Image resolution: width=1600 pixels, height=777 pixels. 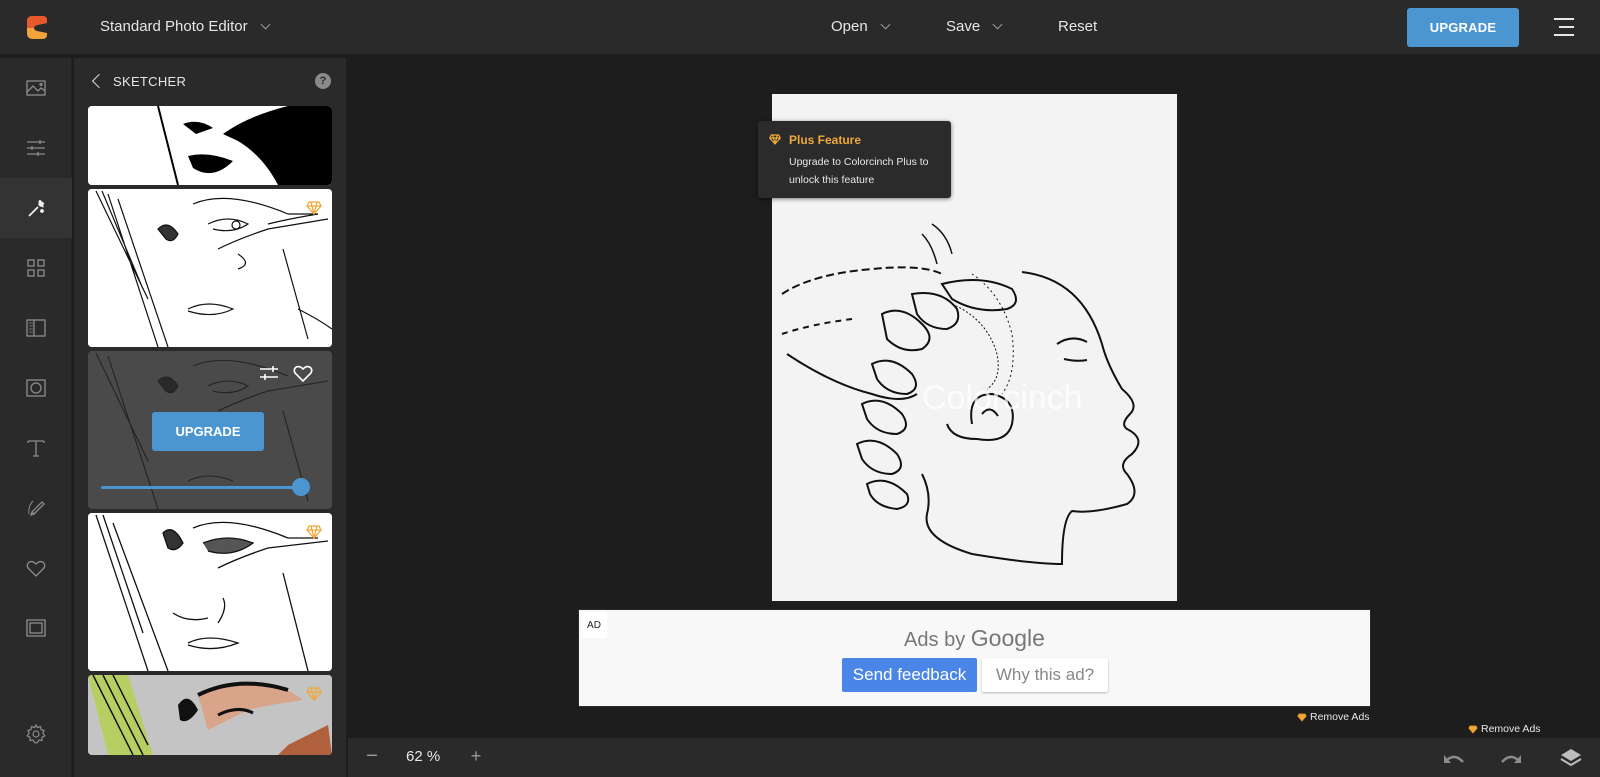 What do you see at coordinates (1045, 675) in the screenshot?
I see `why-this-ad-button: Why this ad?` at bounding box center [1045, 675].